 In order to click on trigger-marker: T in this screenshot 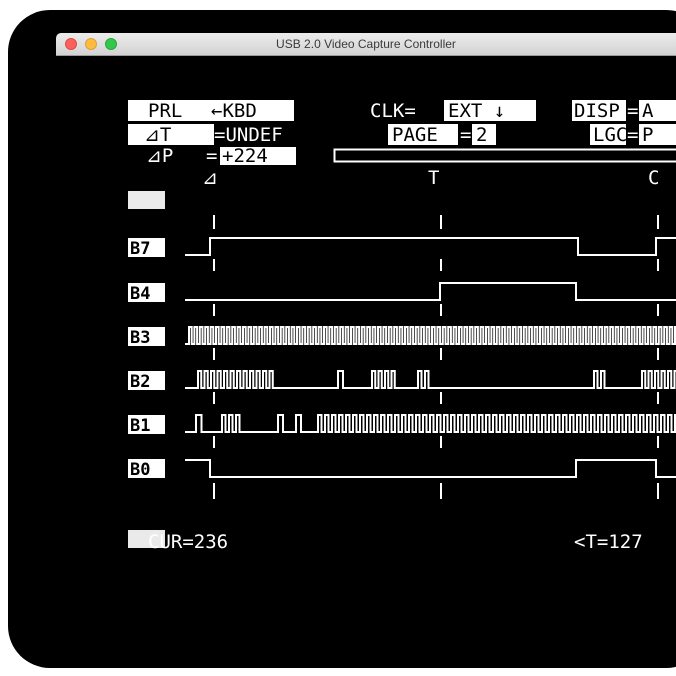, I will do `click(433, 178)`.